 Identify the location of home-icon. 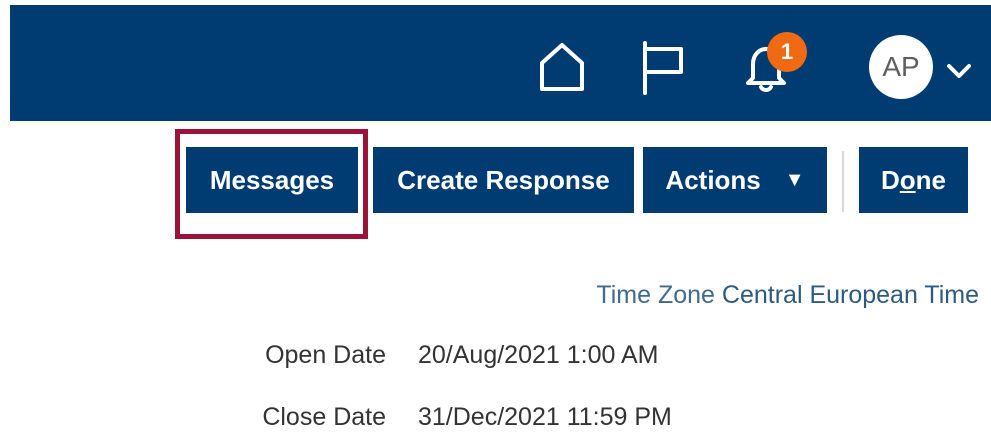
(562, 67).